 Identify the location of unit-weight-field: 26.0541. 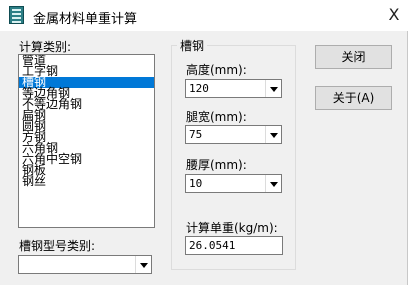
(234, 245).